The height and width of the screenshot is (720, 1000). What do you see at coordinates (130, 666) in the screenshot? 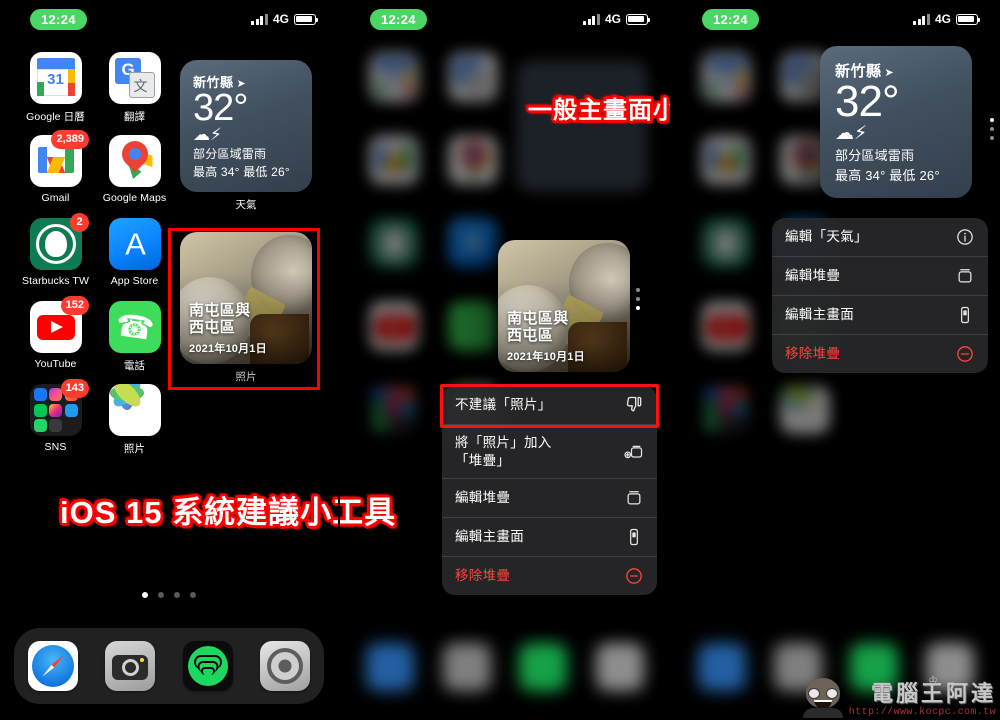
I see `camera-icon` at bounding box center [130, 666].